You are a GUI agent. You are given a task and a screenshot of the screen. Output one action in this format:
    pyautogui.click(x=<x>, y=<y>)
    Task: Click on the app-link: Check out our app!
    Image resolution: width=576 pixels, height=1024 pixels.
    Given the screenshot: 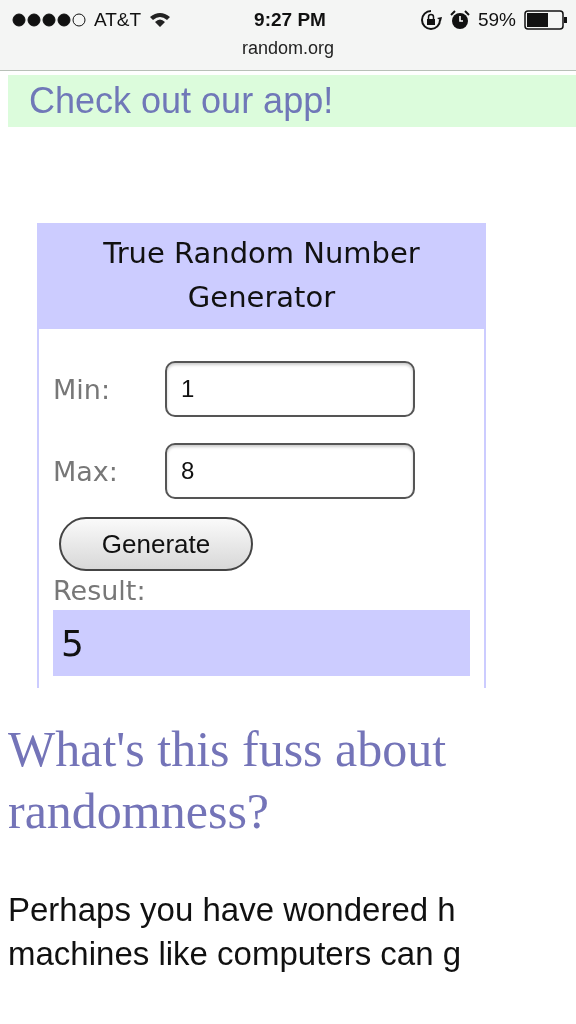 What is the action you would take?
    pyautogui.click(x=181, y=101)
    